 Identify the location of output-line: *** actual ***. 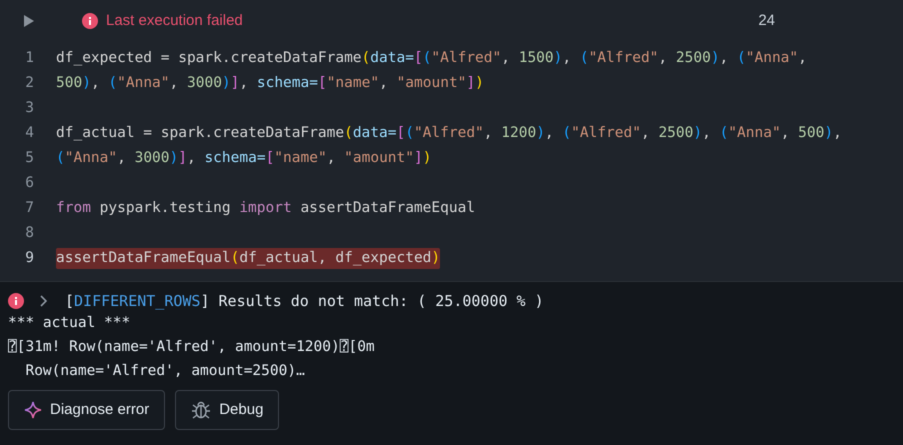
(69, 324).